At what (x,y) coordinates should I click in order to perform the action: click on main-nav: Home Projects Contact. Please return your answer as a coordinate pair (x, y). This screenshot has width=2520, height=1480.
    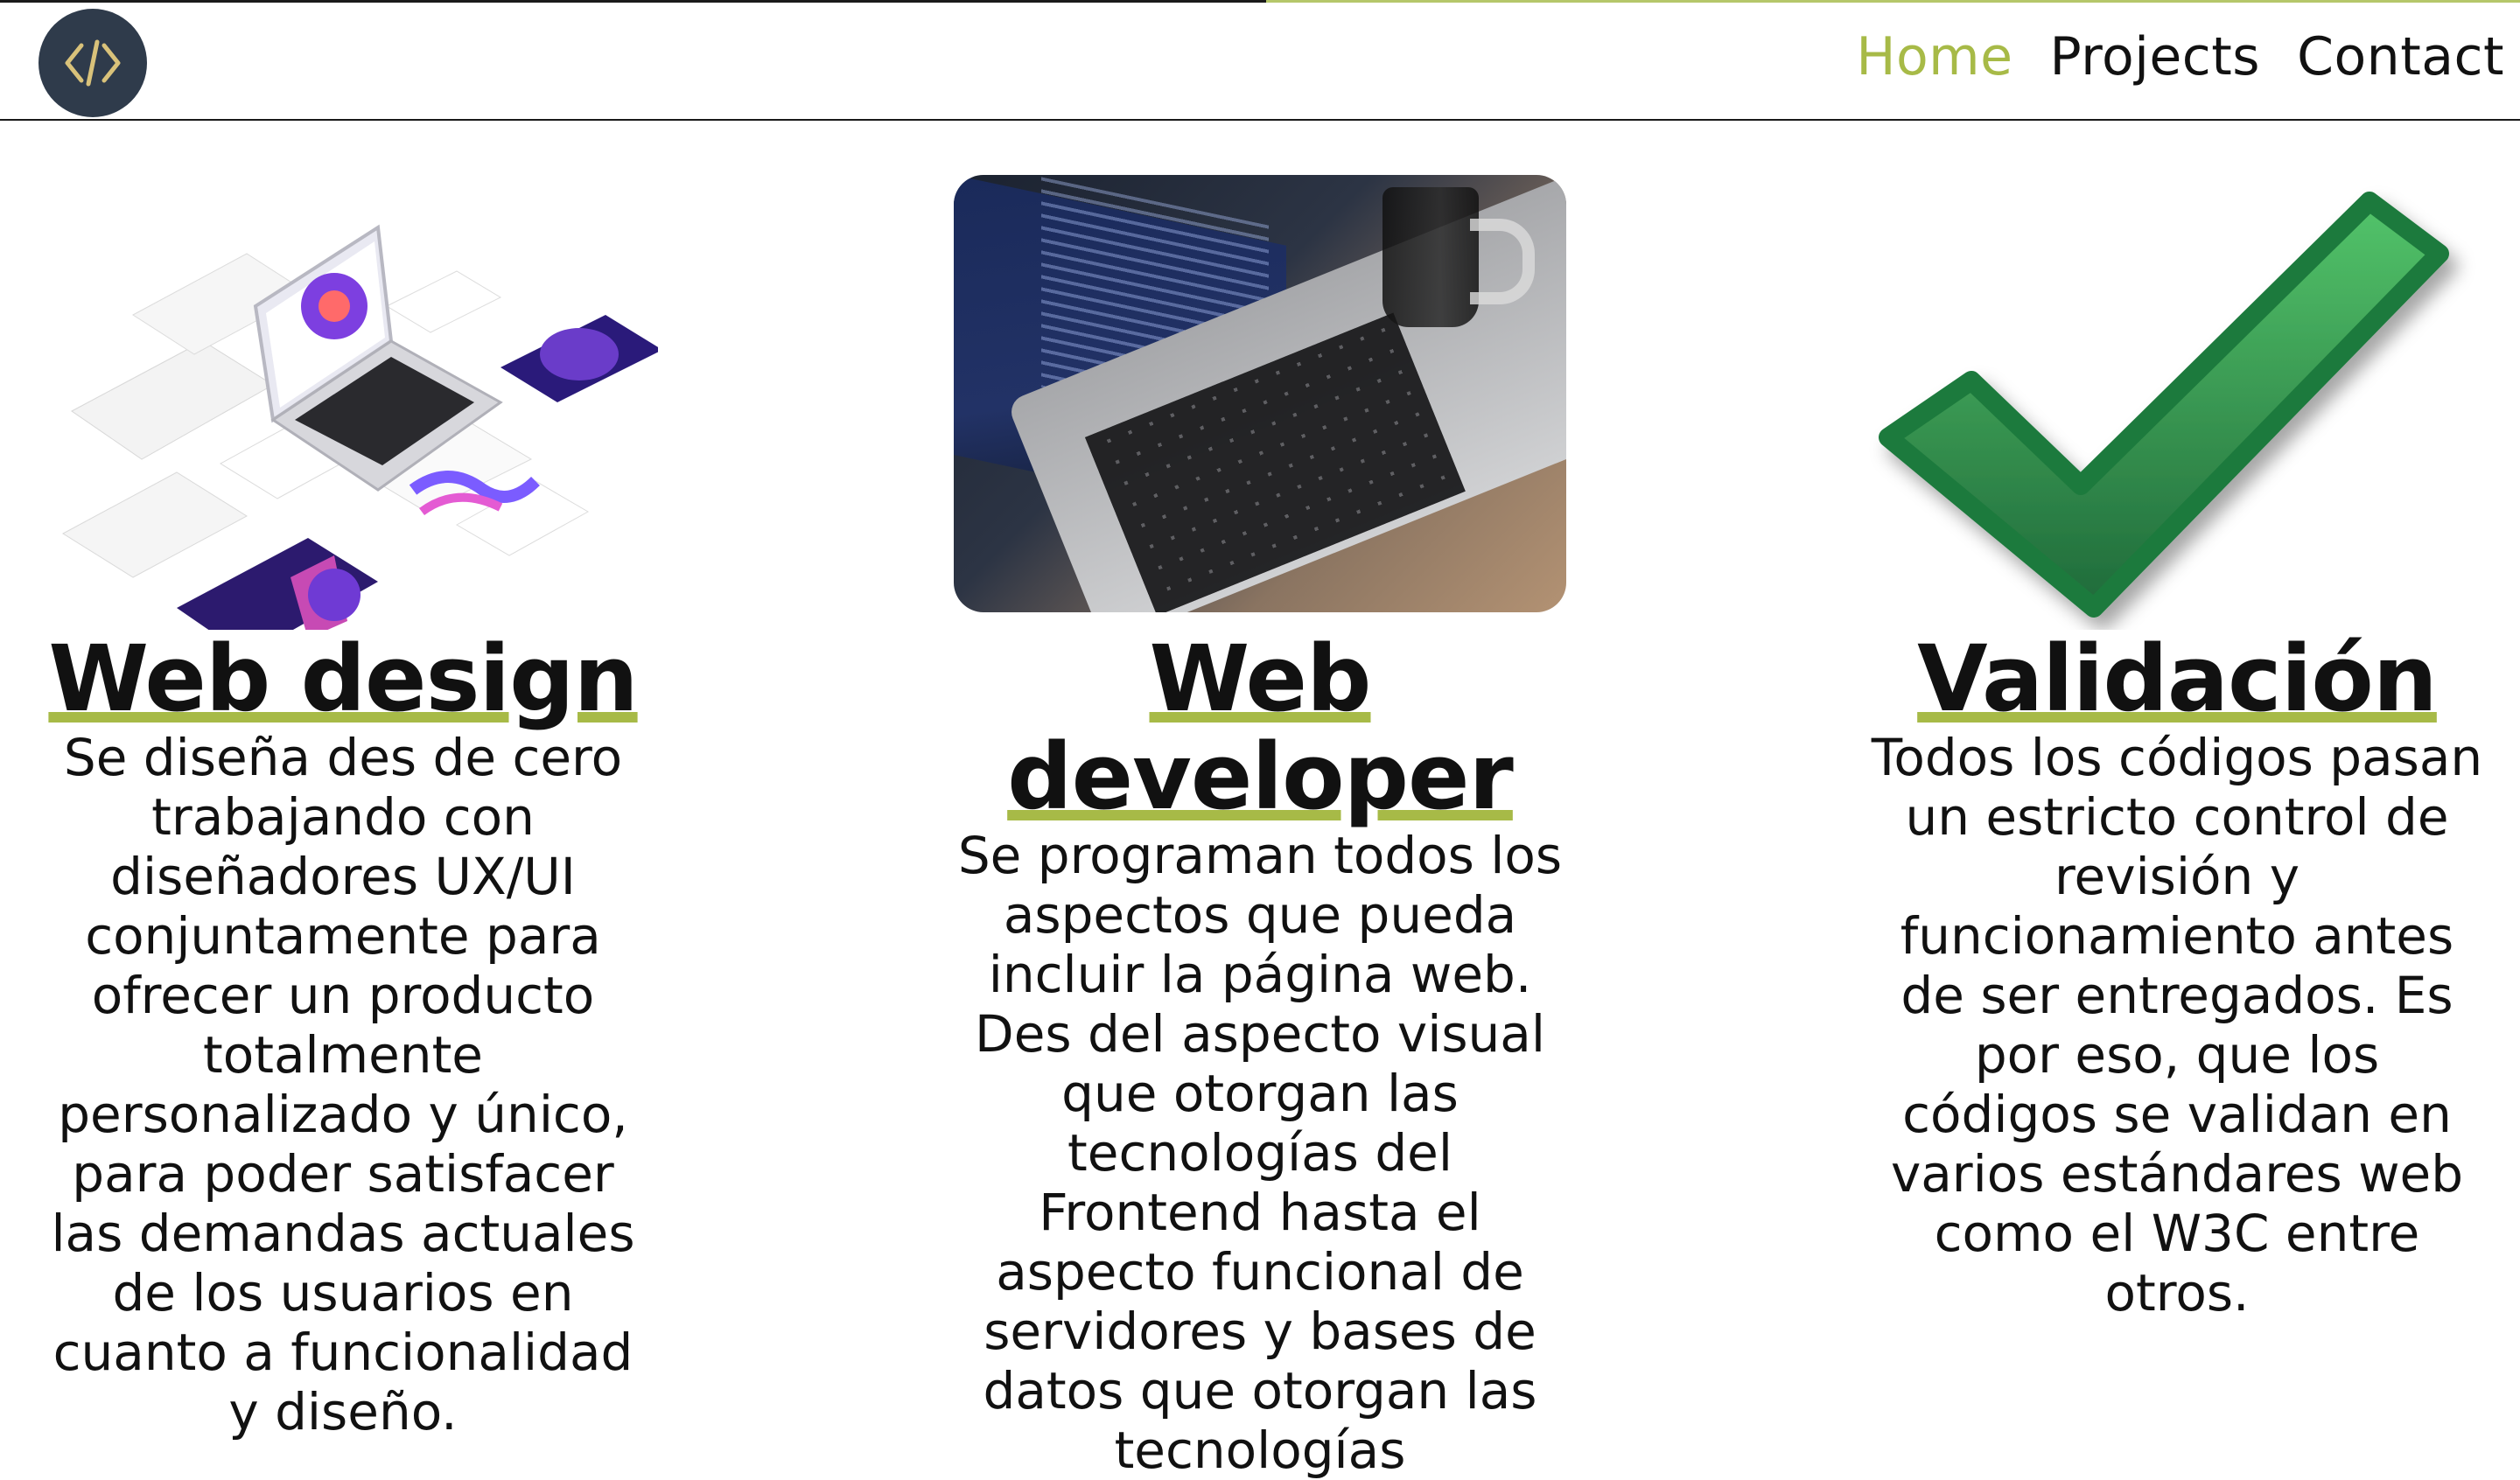
    Looking at the image, I should click on (2180, 57).